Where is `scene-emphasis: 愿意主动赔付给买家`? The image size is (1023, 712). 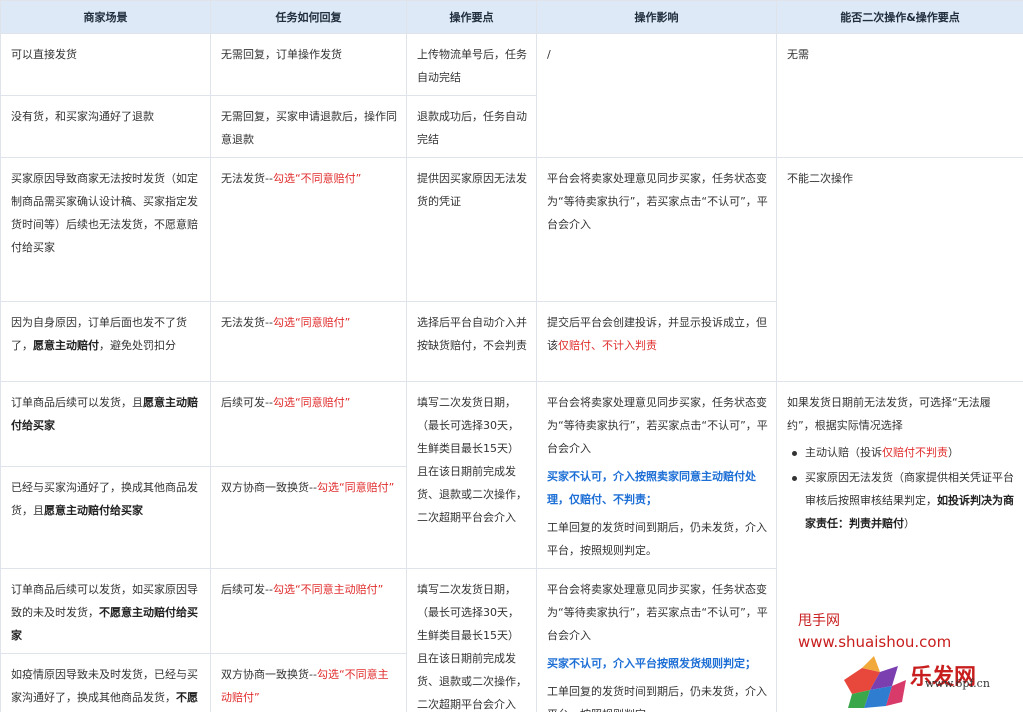
scene-emphasis: 愿意主动赔付给买家 is located at coordinates (93, 510).